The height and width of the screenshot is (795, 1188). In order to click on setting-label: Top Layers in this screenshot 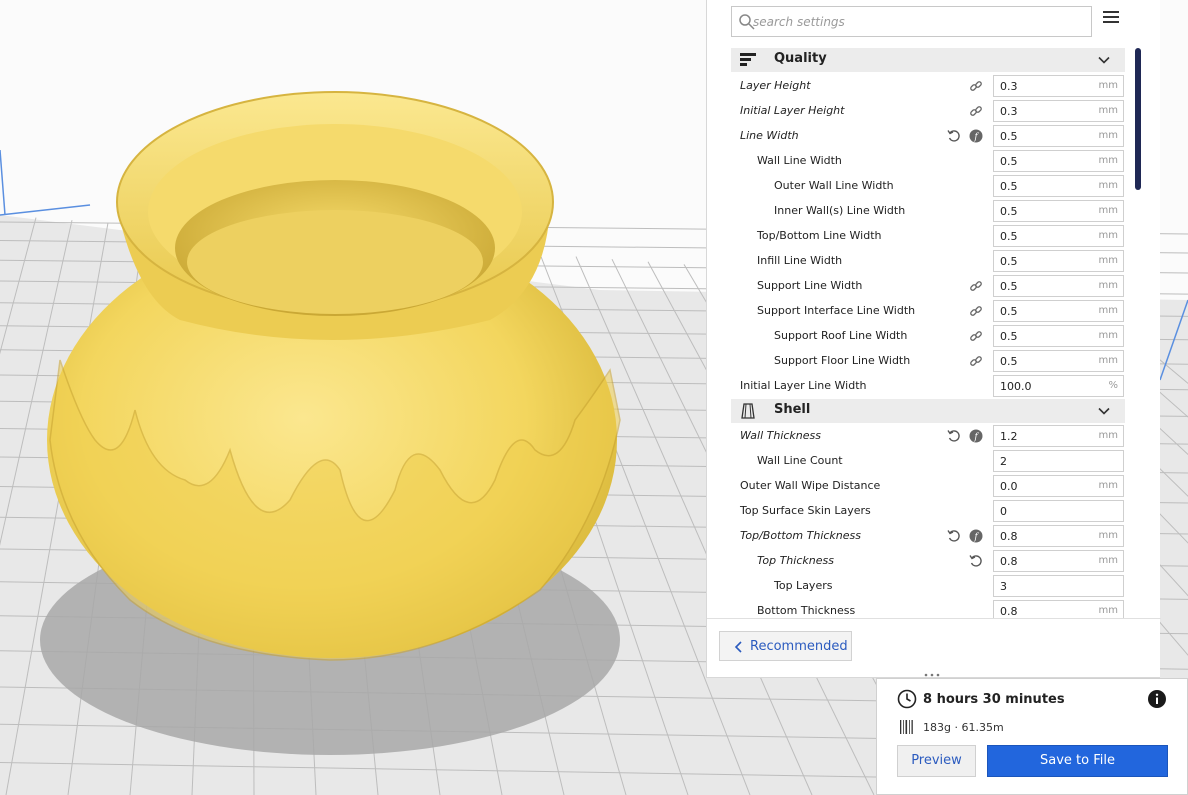, I will do `click(803, 585)`.